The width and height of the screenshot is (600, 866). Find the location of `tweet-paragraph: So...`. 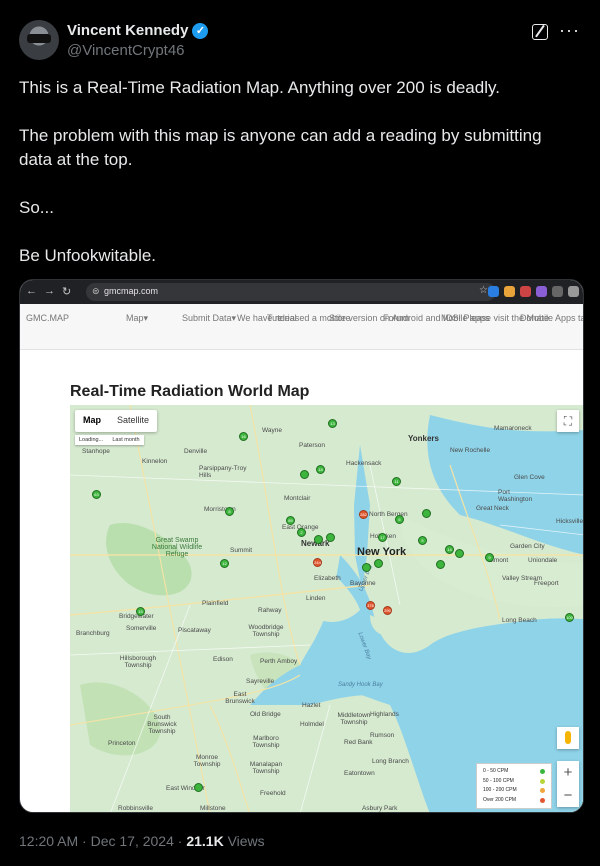

tweet-paragraph: So... is located at coordinates (36, 207).